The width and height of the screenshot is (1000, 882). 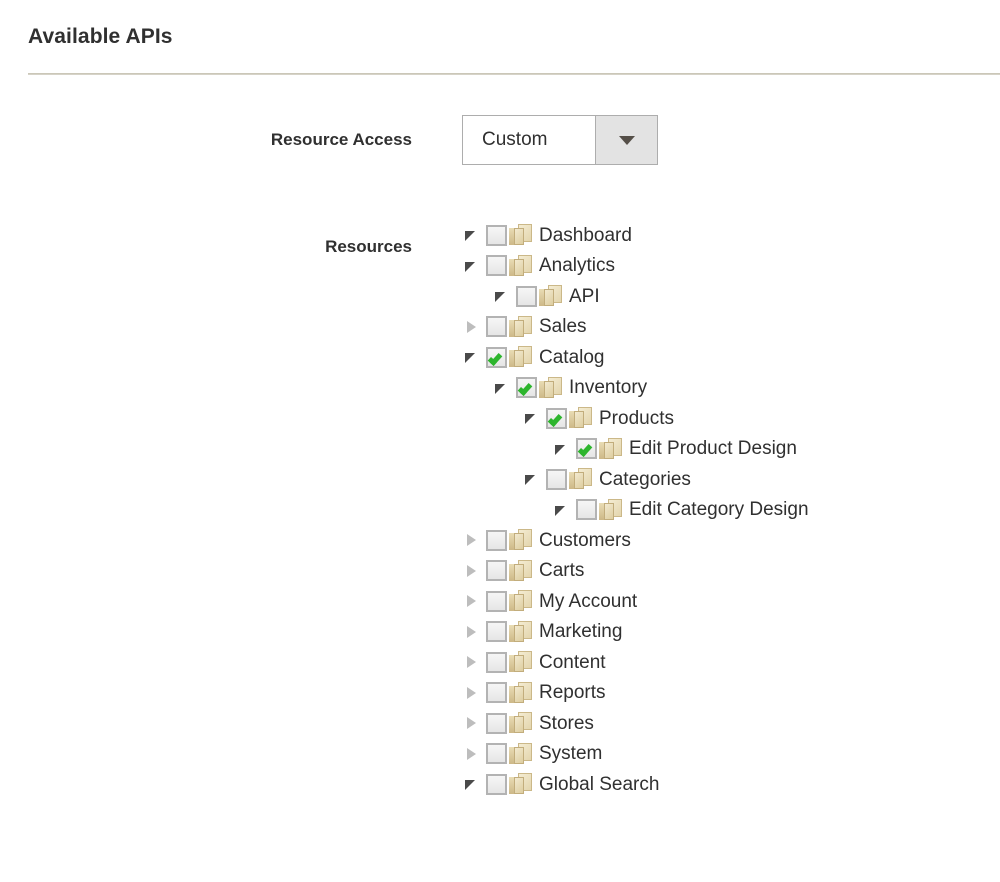 I want to click on tree-node: Inventory, so click(x=635, y=388).